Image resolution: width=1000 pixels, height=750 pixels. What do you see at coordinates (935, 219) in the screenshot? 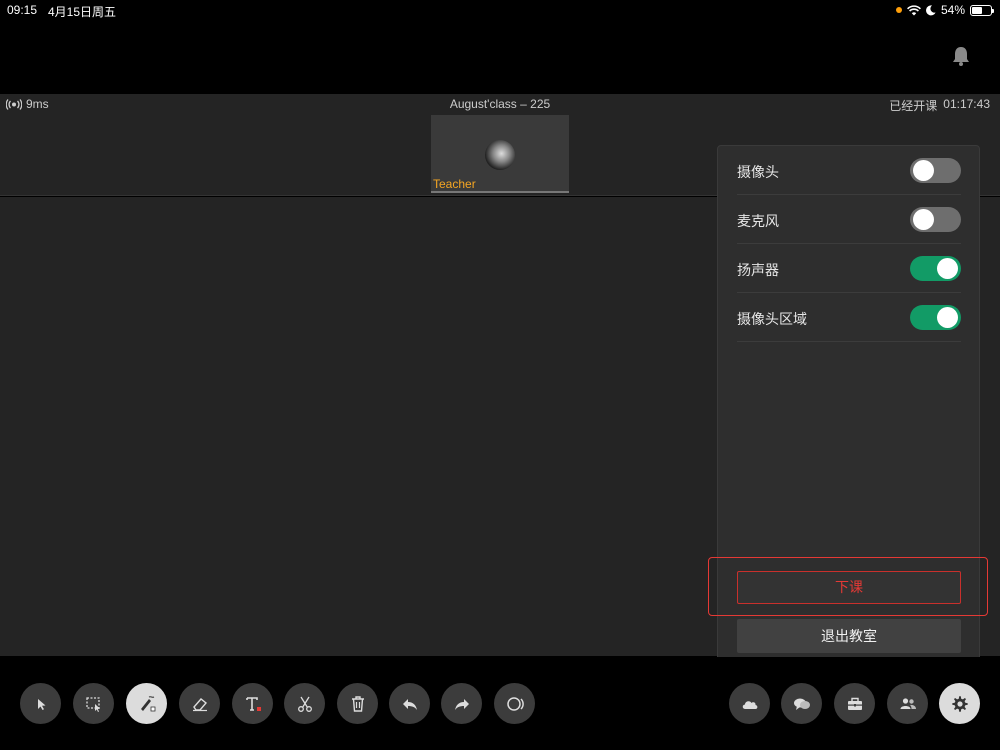
I see `microphone-toggle` at bounding box center [935, 219].